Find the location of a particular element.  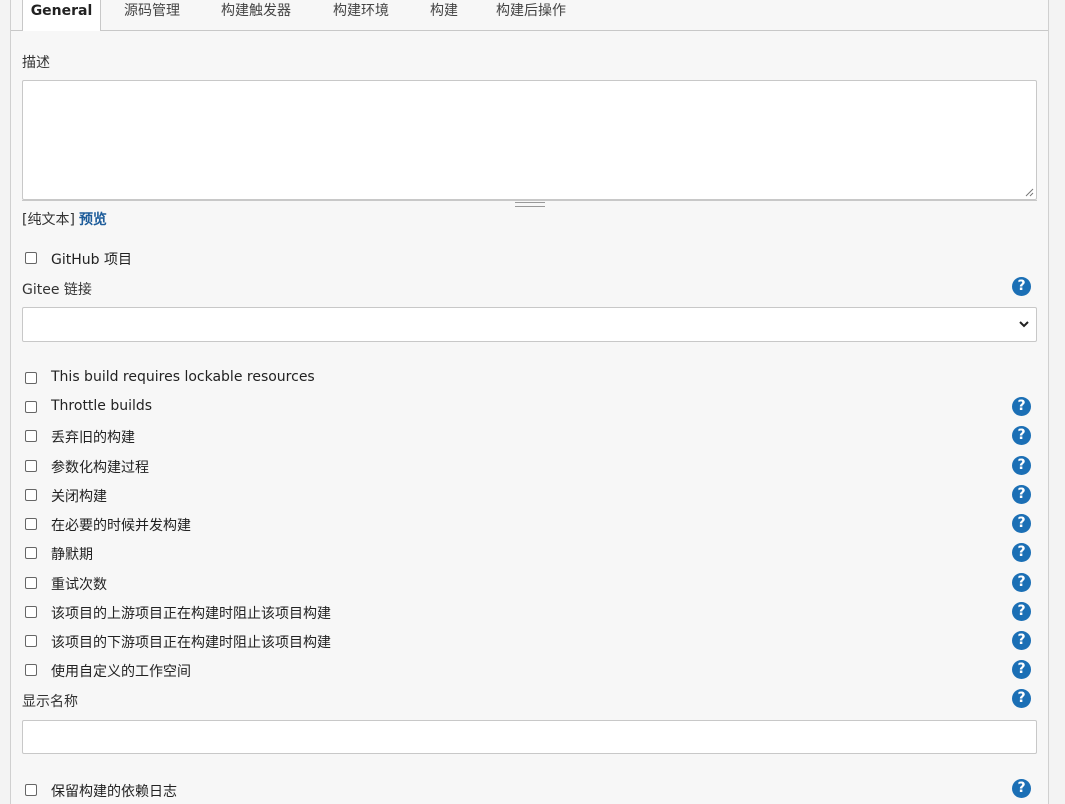

lockable-resources-checkbox is located at coordinates (31, 378).